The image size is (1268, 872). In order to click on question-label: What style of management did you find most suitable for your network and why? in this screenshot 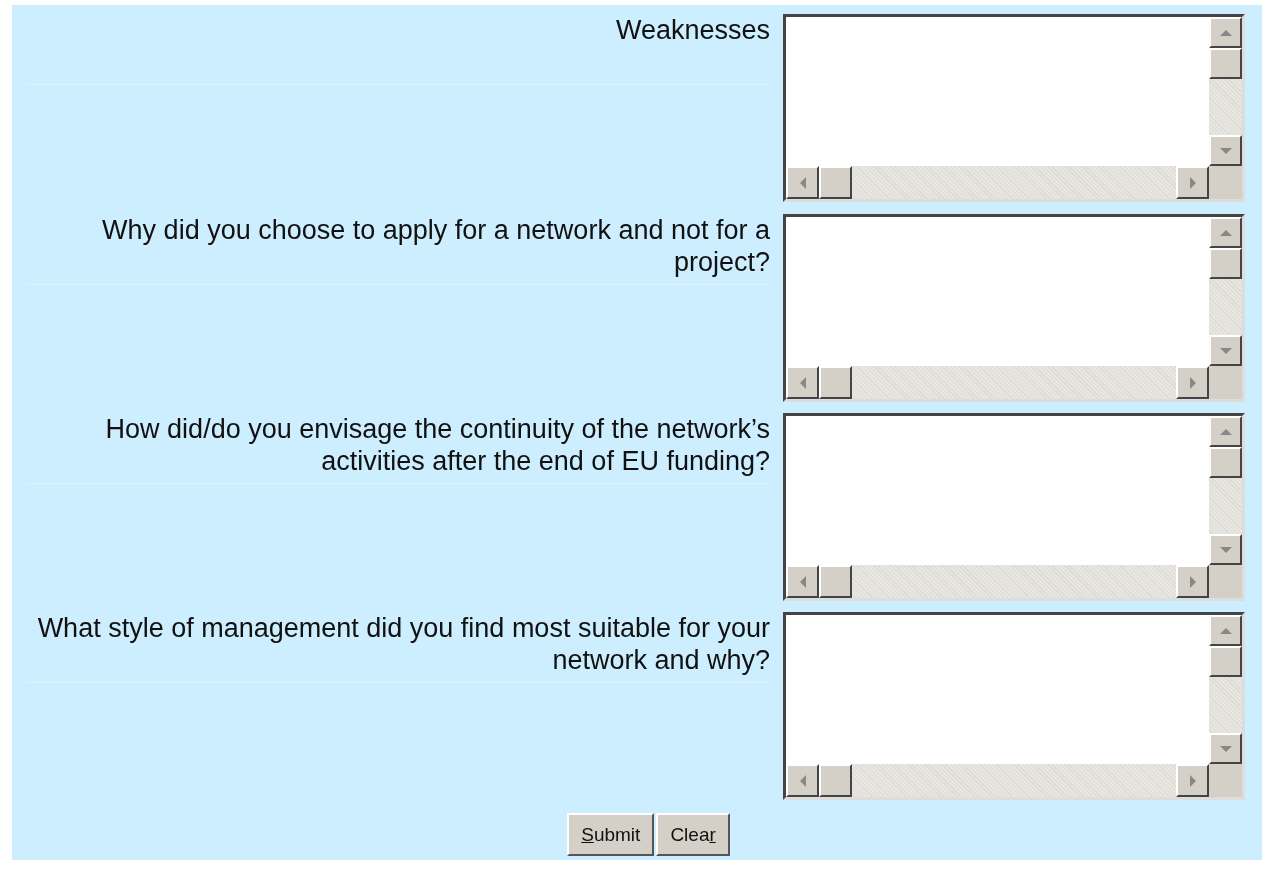, I will do `click(403, 644)`.